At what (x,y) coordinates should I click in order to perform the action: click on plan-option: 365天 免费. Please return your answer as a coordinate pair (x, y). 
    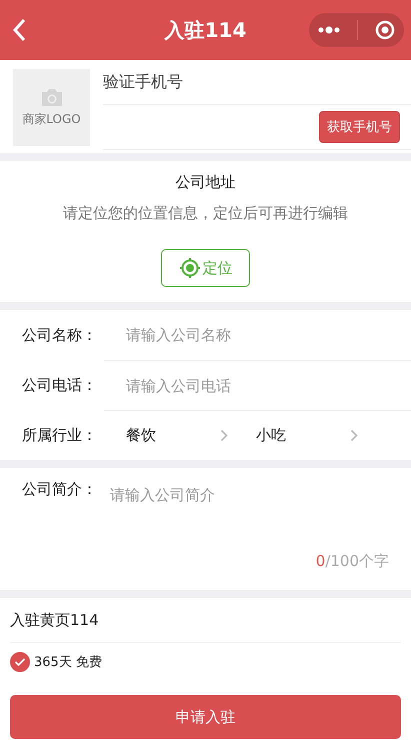
    Looking at the image, I should click on (68, 662).